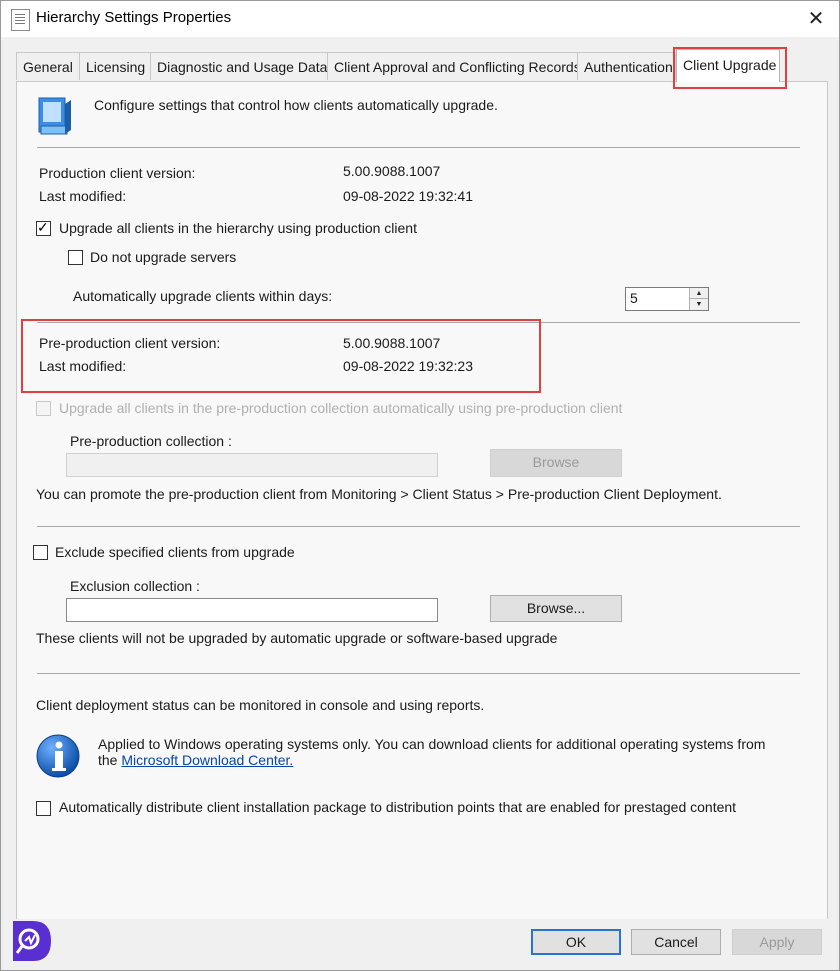 Image resolution: width=840 pixels, height=971 pixels. Describe the element at coordinates (408, 196) in the screenshot. I see `production-modified-value: 09-08-2022 19:32:41` at that location.